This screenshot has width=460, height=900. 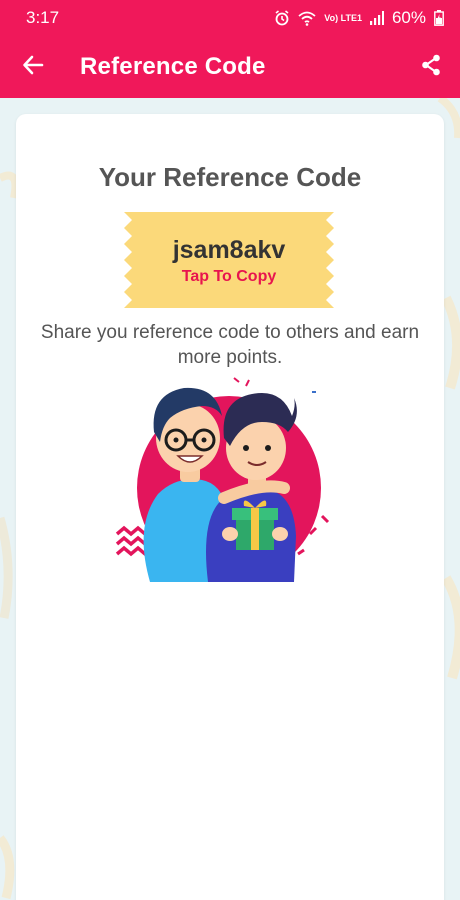 What do you see at coordinates (229, 250) in the screenshot?
I see `reference-code: jsam8akv` at bounding box center [229, 250].